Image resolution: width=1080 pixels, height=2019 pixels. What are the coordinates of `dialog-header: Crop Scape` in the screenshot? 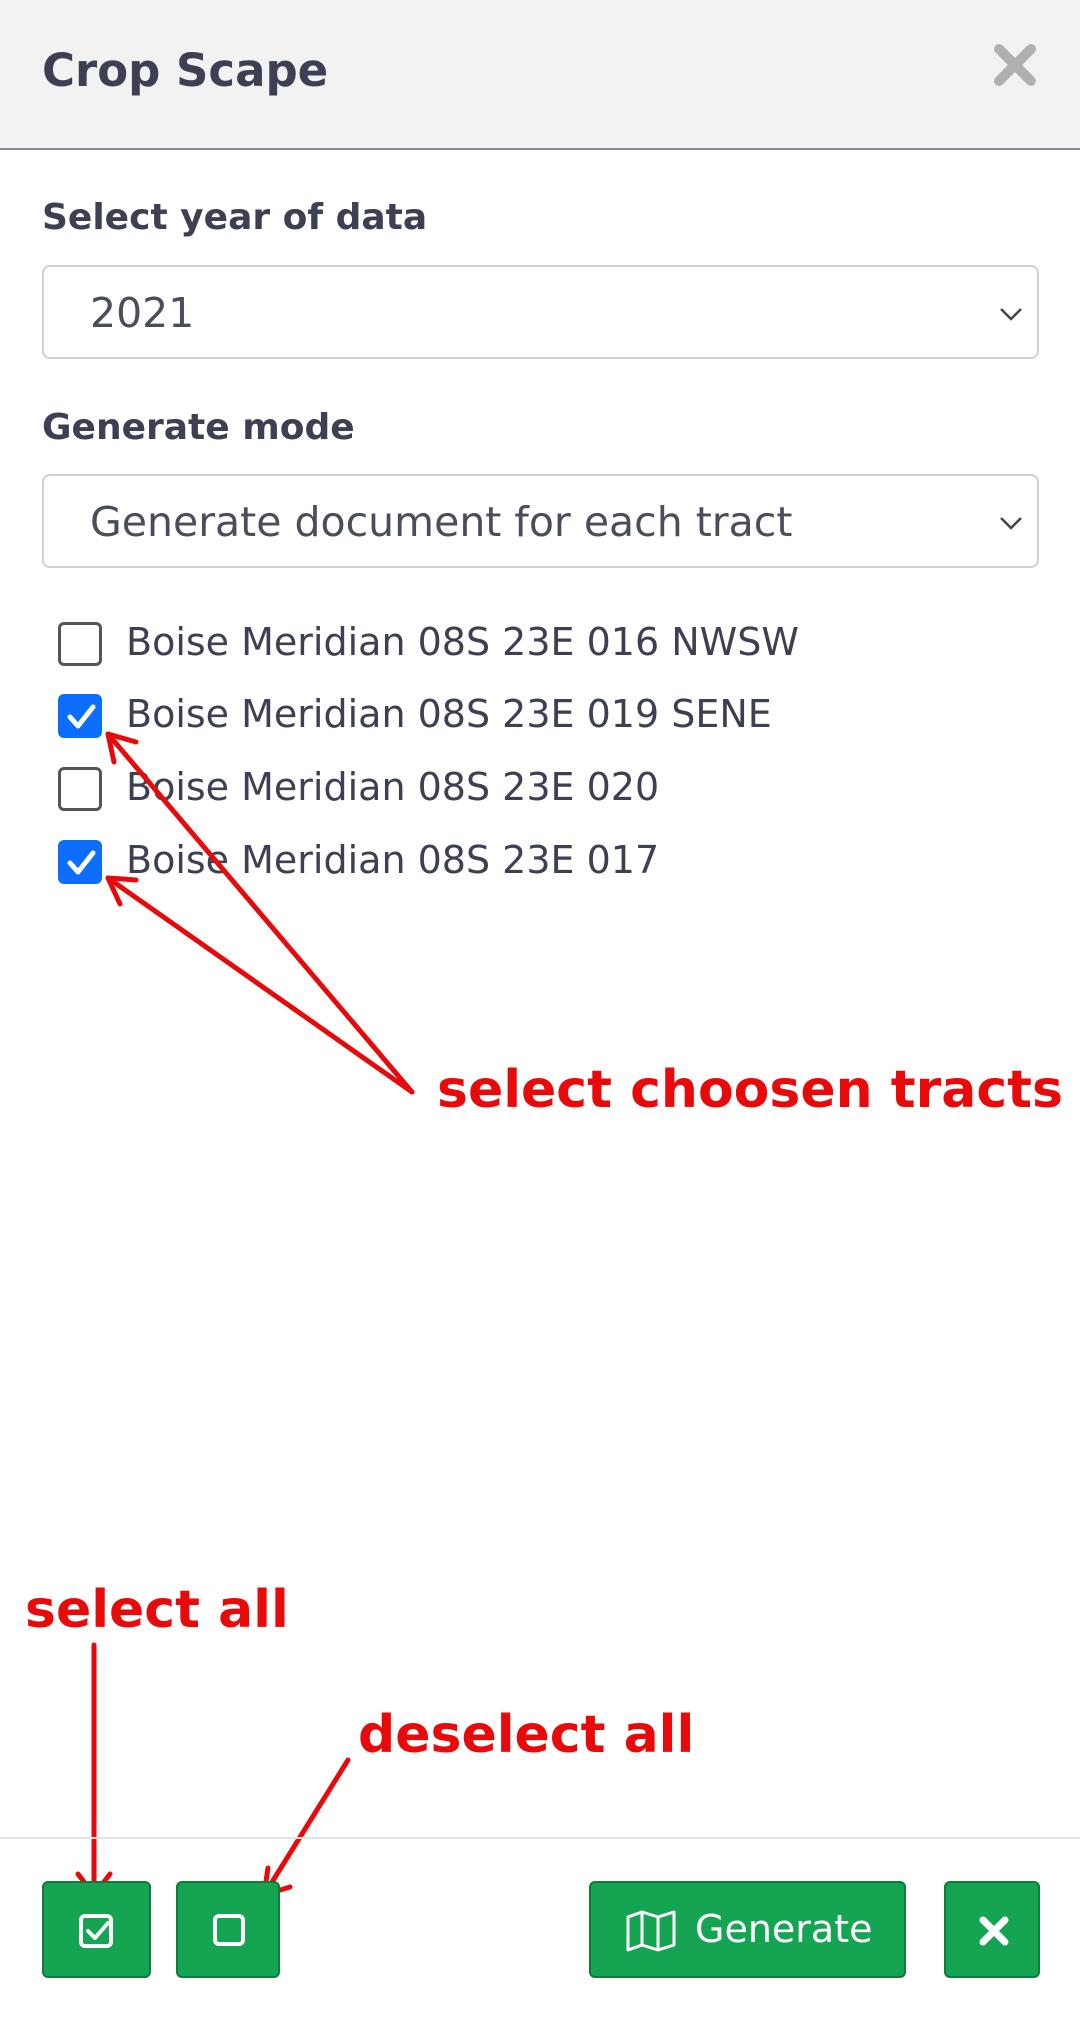 It's located at (540, 75).